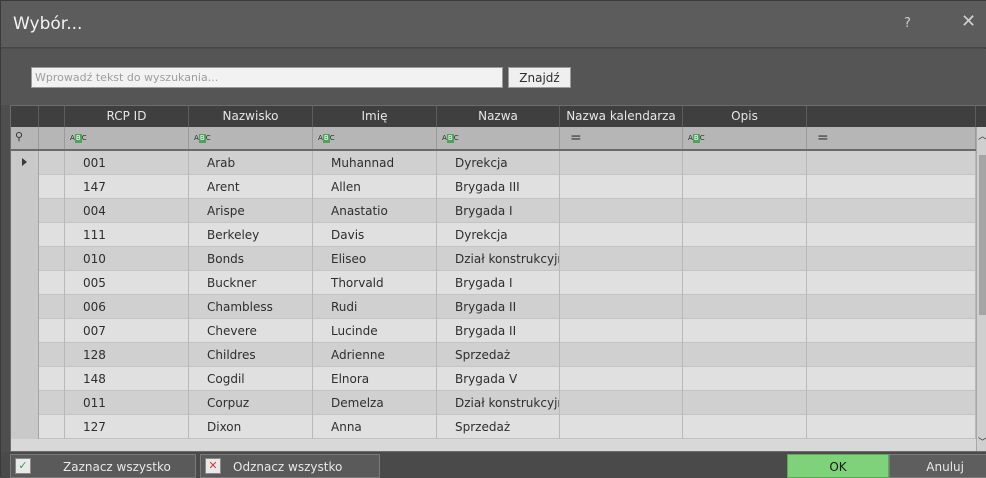 The height and width of the screenshot is (478, 986). Describe the element at coordinates (375, 379) in the screenshot. I see `table-cell: Elnora` at that location.